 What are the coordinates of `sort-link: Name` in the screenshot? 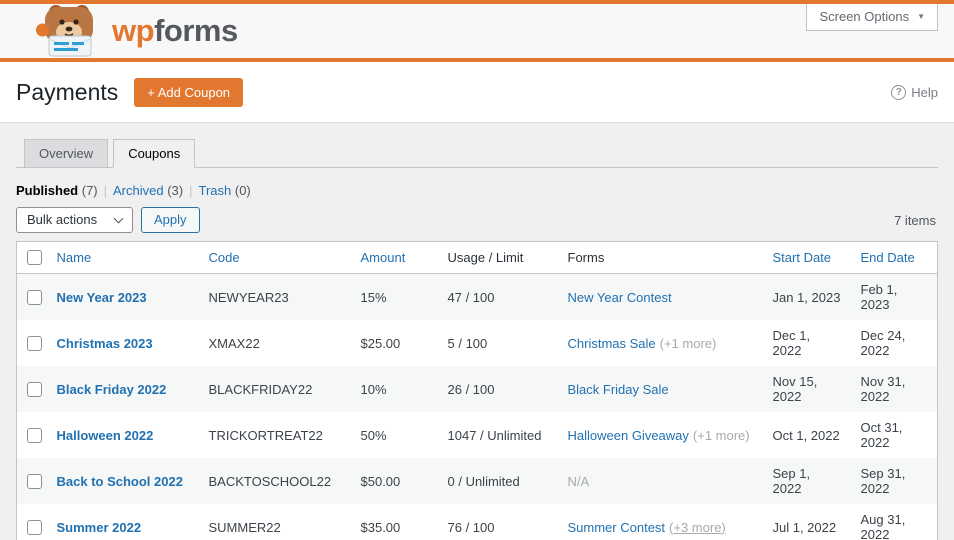 It's located at (74, 257).